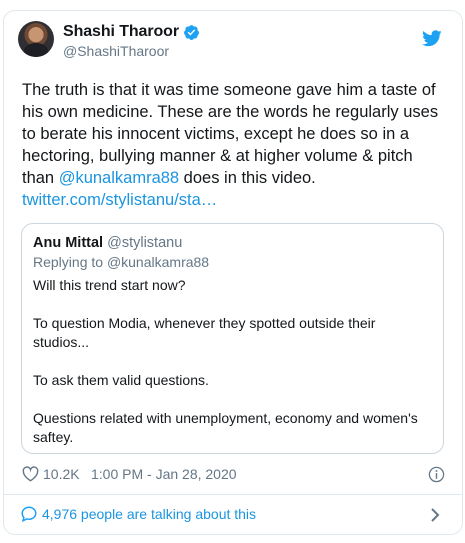 The height and width of the screenshot is (543, 465). Describe the element at coordinates (116, 51) in the screenshot. I see `author-handle: @ShashiTharoor` at that location.